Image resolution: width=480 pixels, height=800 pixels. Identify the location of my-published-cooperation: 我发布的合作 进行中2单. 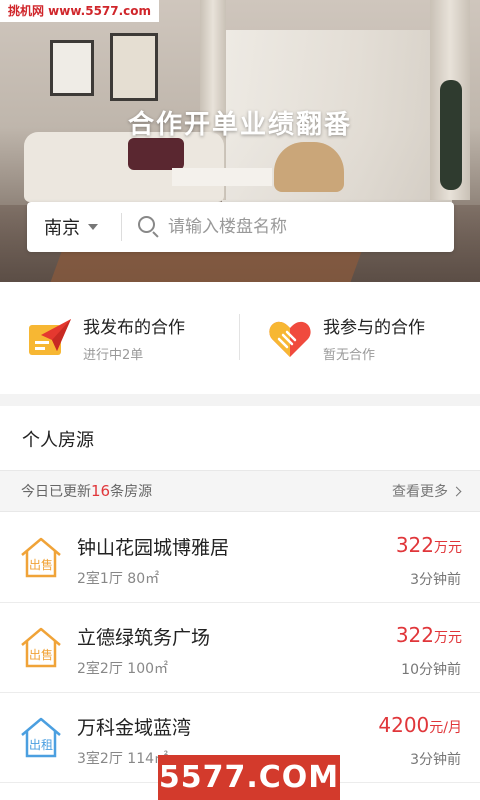
(120, 338).